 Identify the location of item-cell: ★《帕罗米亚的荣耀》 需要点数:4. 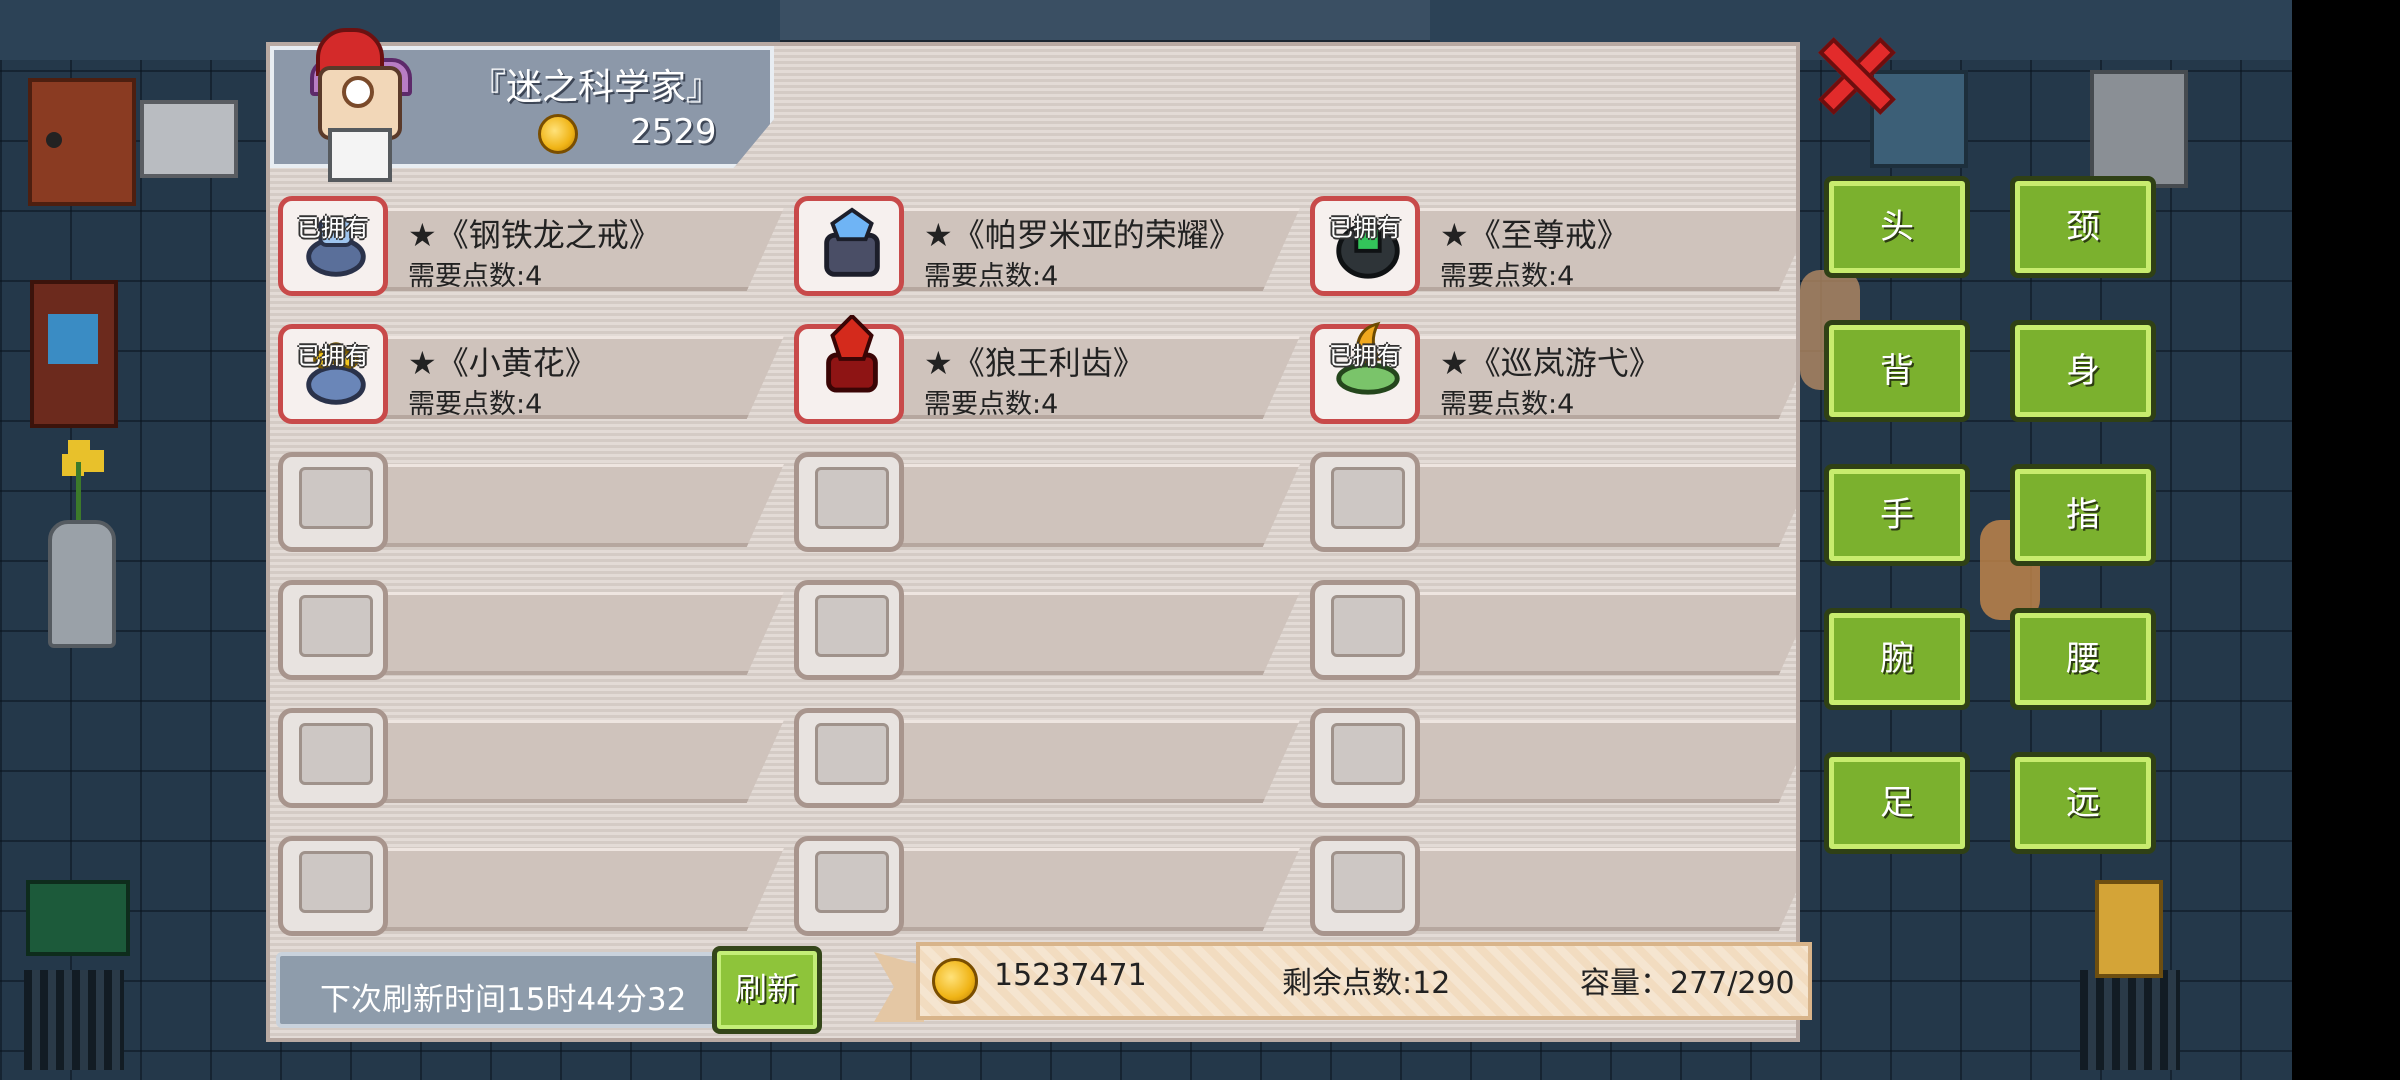
(1047, 244).